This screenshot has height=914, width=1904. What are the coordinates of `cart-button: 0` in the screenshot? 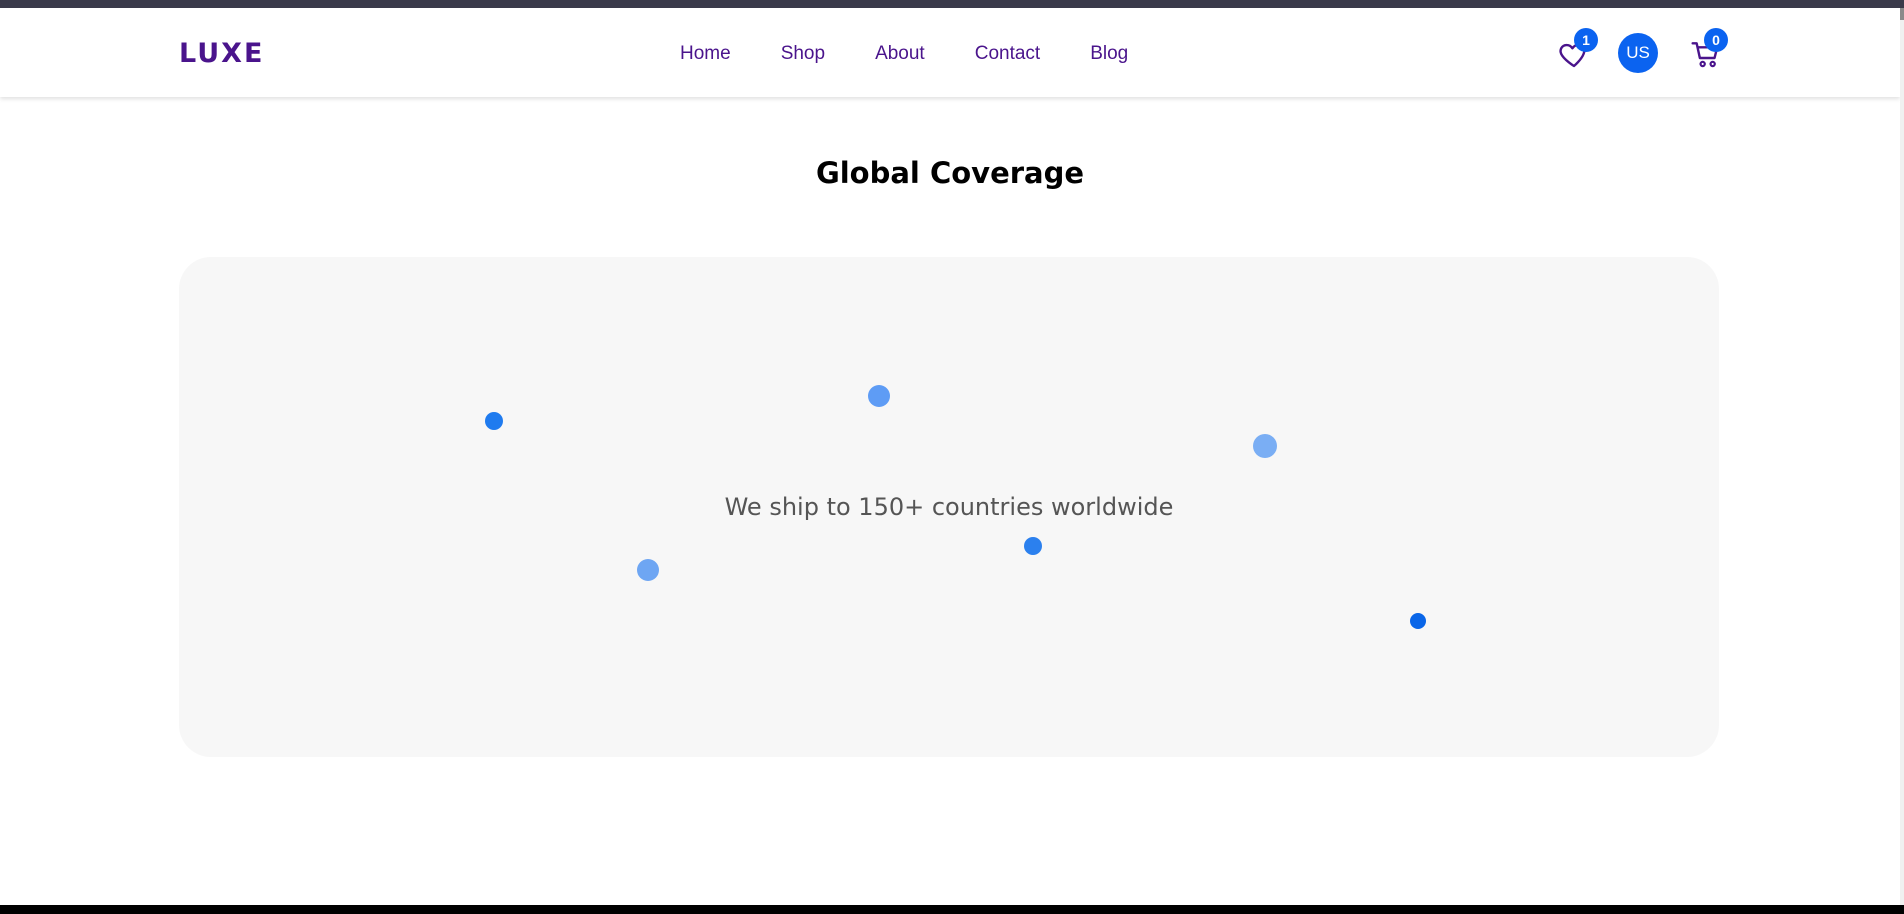 It's located at (1709, 49).